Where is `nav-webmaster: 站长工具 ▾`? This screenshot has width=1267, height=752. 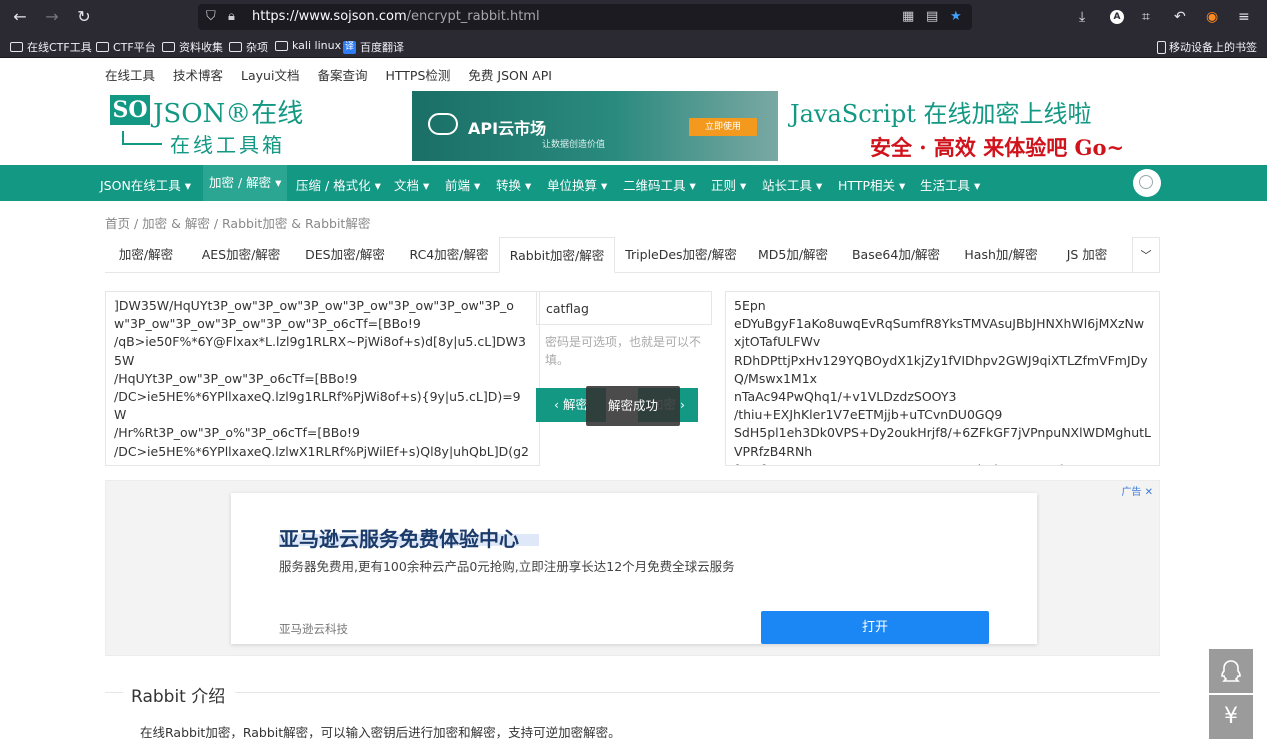 nav-webmaster: 站长工具 ▾ is located at coordinates (792, 184).